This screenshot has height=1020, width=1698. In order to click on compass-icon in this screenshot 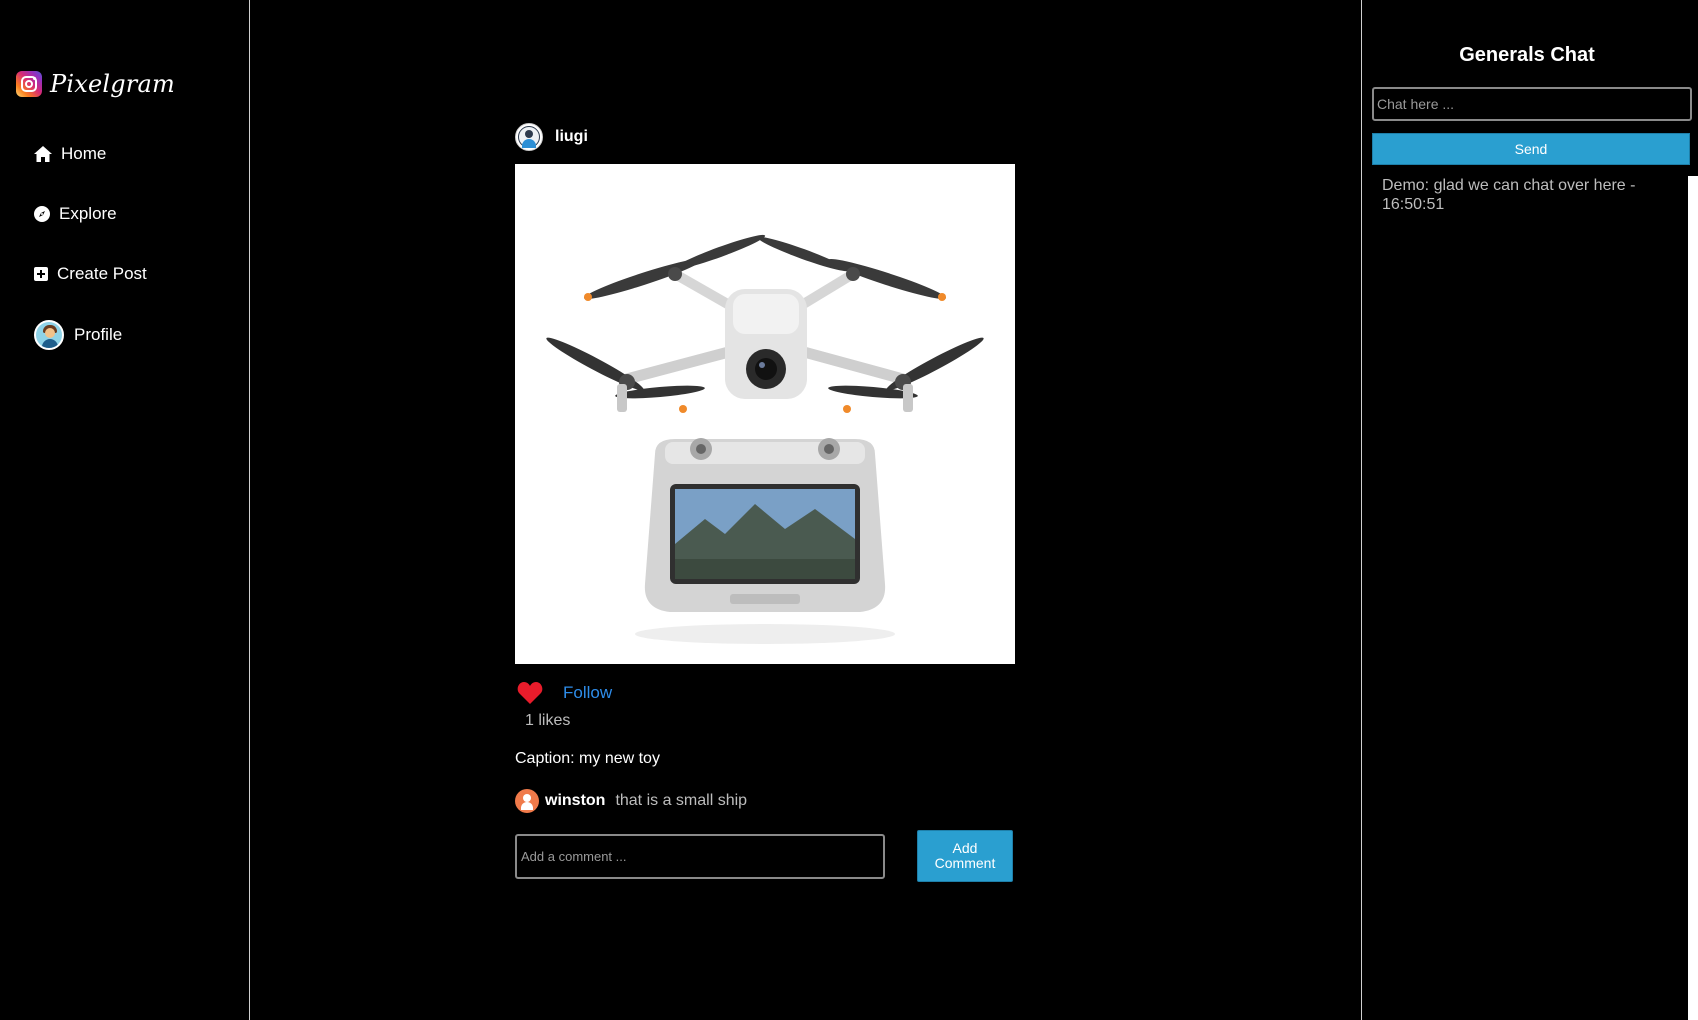, I will do `click(42, 214)`.